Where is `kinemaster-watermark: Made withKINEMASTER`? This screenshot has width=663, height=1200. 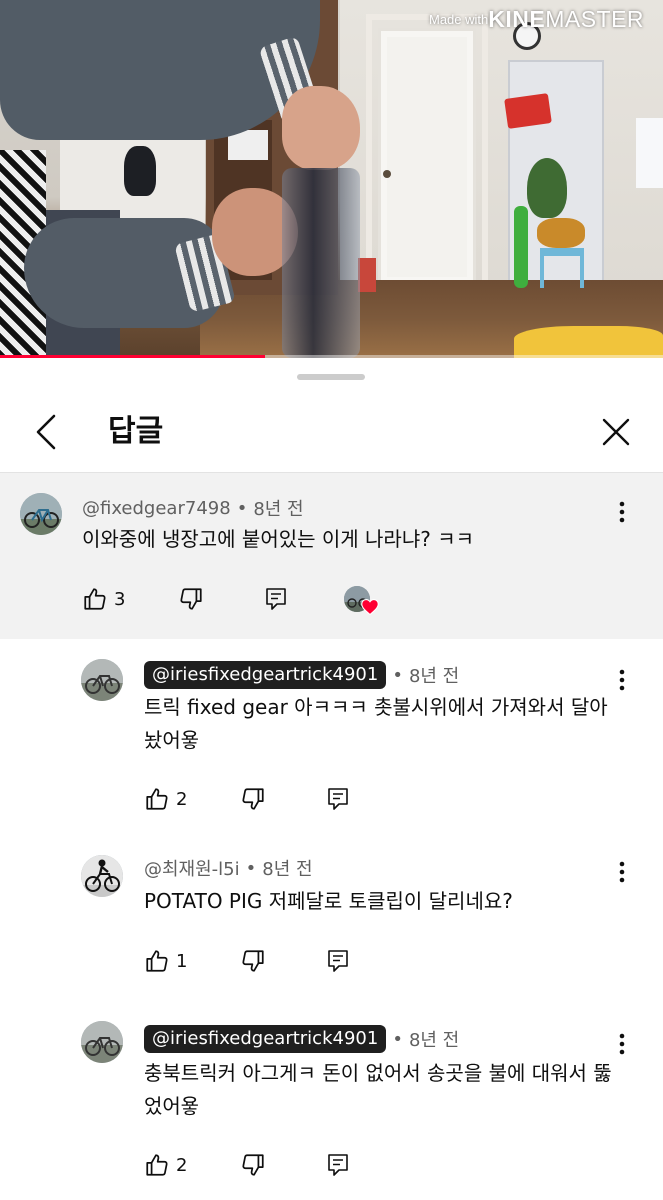 kinemaster-watermark: Made withKINEMASTER is located at coordinates (536, 19).